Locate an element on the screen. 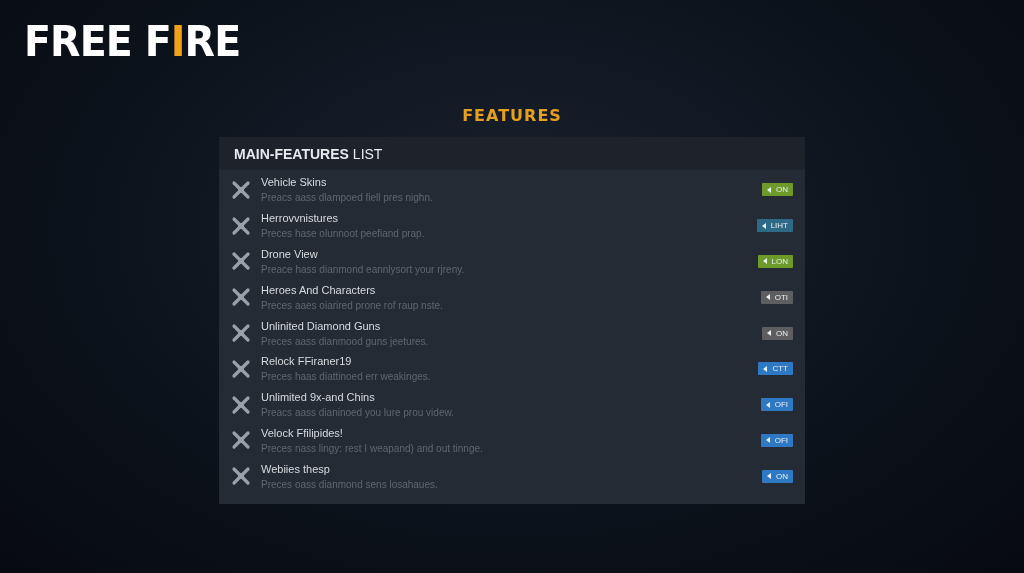 The image size is (1024, 573). feature-name: Relock FFiraner19 is located at coordinates (307, 361).